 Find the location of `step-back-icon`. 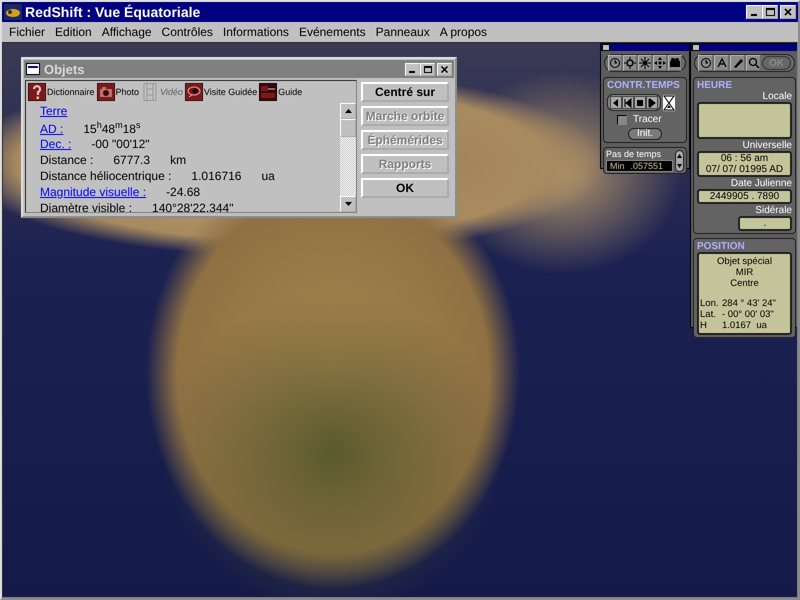

step-back-icon is located at coordinates (616, 103).